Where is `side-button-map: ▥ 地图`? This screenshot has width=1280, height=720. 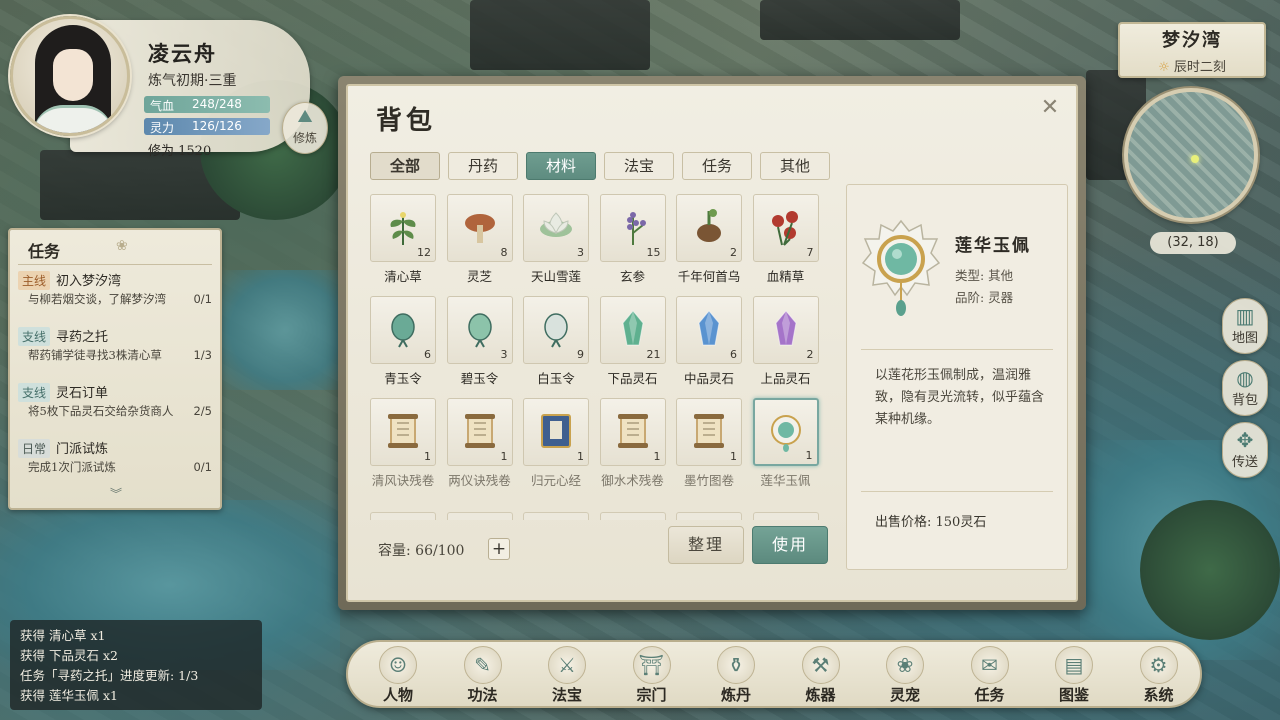
side-button-map: ▥ 地图 is located at coordinates (1245, 326).